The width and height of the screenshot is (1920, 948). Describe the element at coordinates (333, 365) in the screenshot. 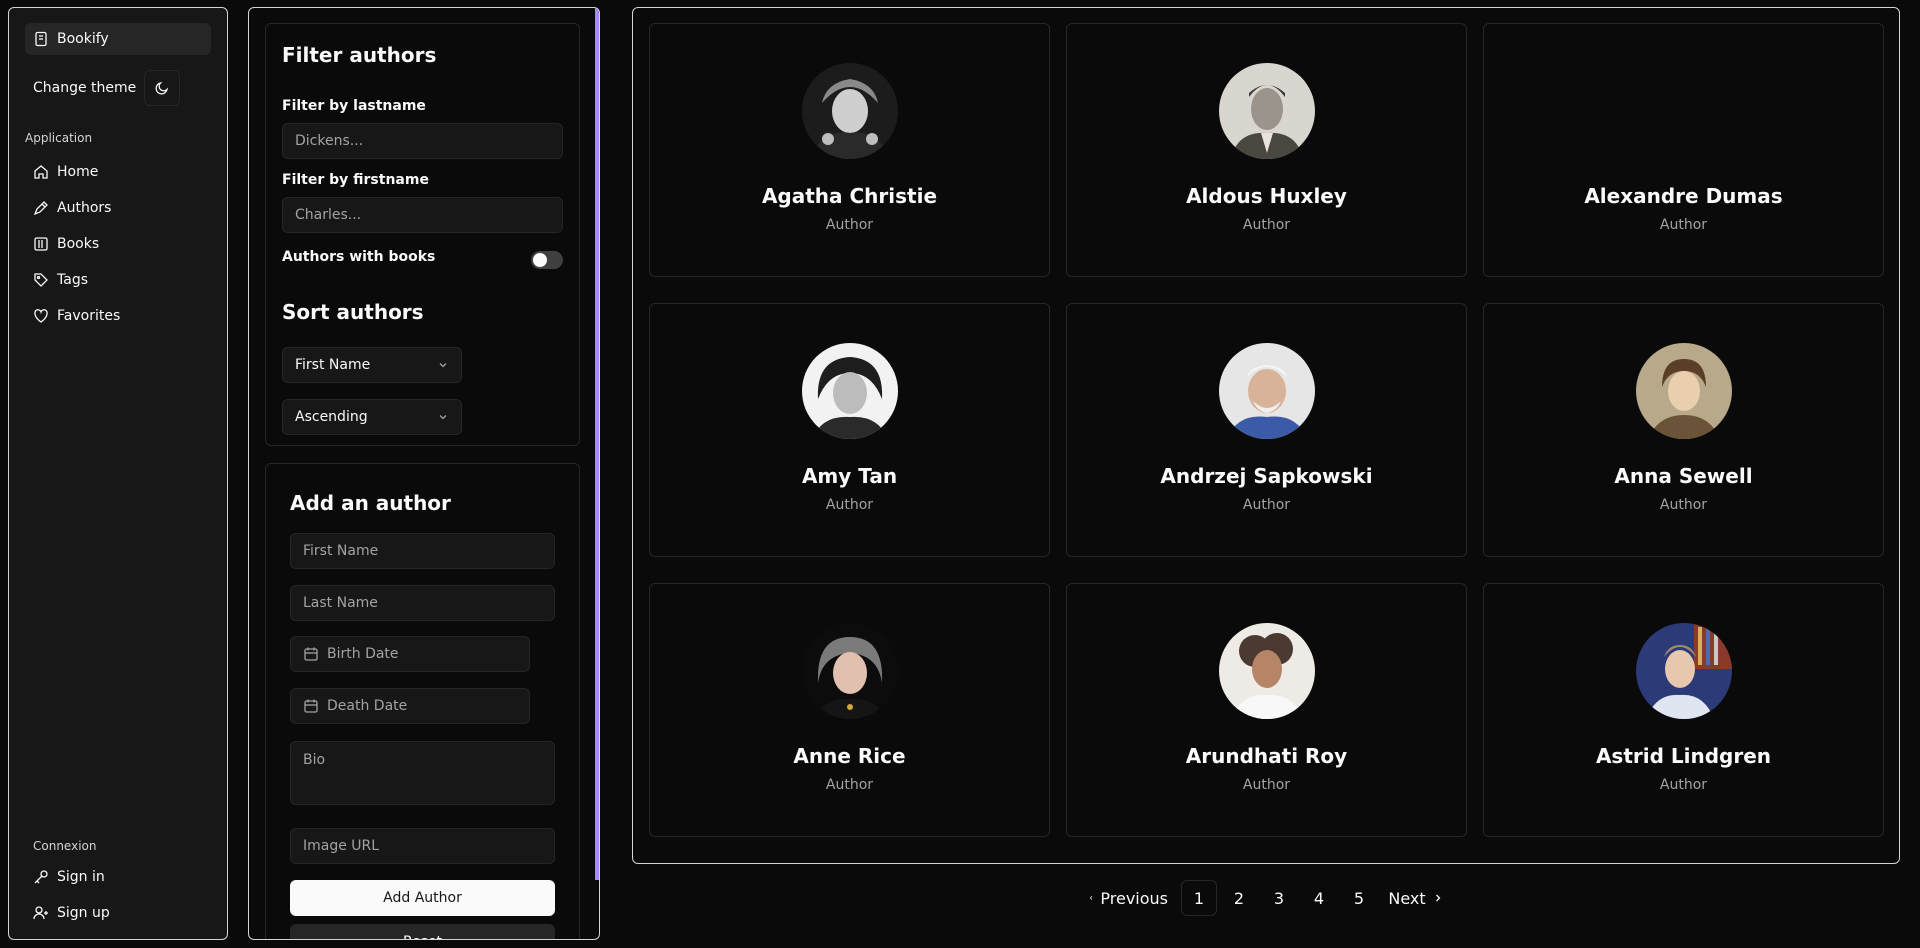

I see `sort-field-value: First Name` at that location.